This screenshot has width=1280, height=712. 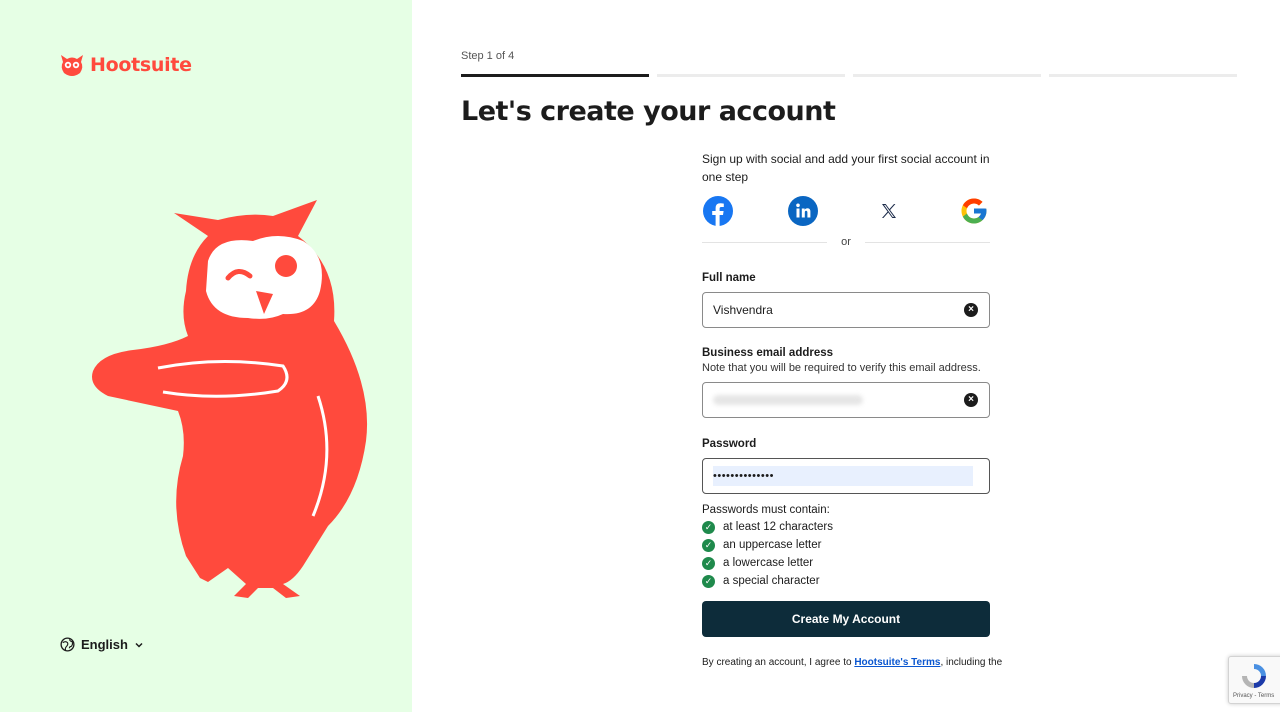 I want to click on or-divider: or, so click(x=846, y=242).